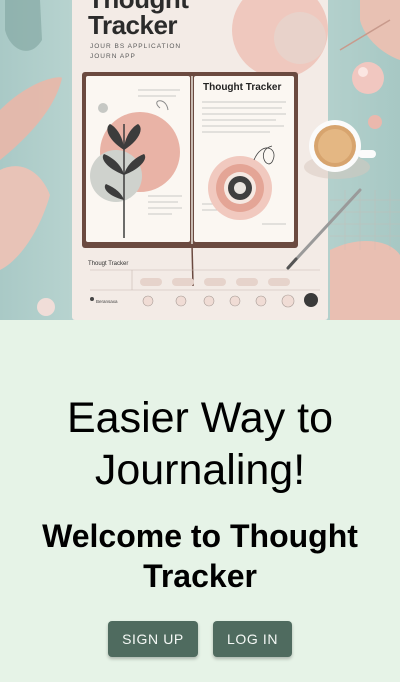  Describe the element at coordinates (200, 444) in the screenshot. I see `page-headline: Easier Way to Journaling!` at that location.